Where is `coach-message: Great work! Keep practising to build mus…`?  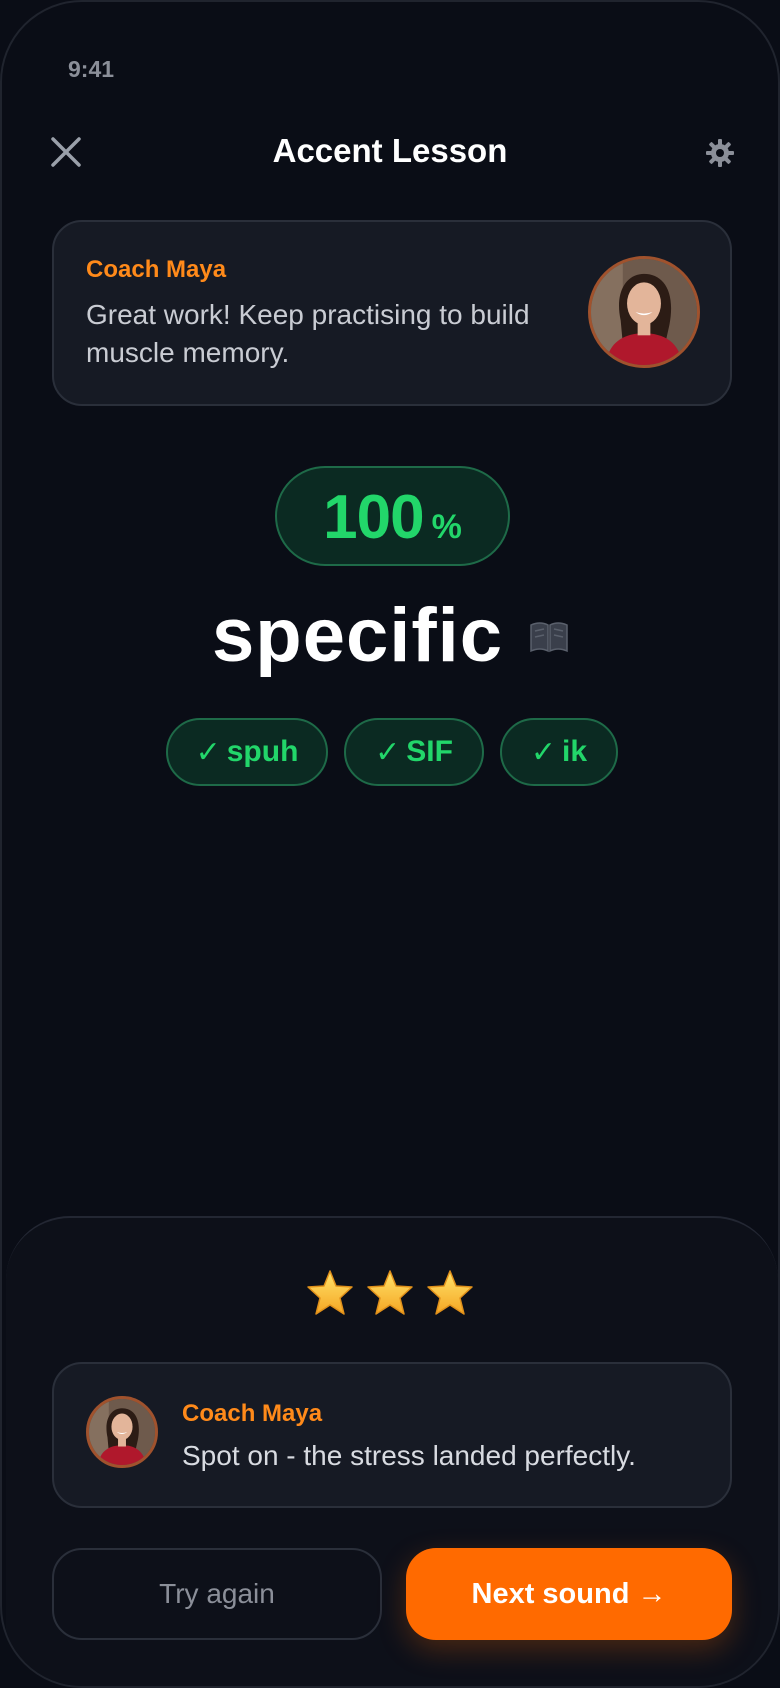
coach-message: Great work! Keep practising to build mus… is located at coordinates (308, 333).